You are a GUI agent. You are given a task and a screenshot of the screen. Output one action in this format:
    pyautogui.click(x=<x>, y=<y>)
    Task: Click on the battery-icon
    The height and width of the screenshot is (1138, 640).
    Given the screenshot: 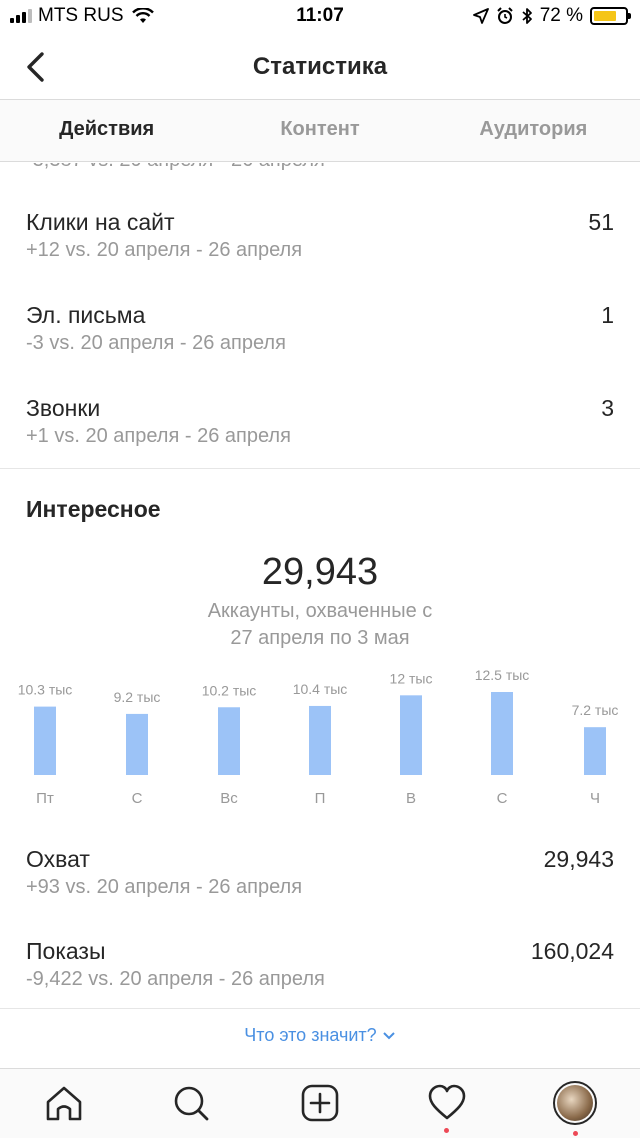 What is the action you would take?
    pyautogui.click(x=610, y=16)
    